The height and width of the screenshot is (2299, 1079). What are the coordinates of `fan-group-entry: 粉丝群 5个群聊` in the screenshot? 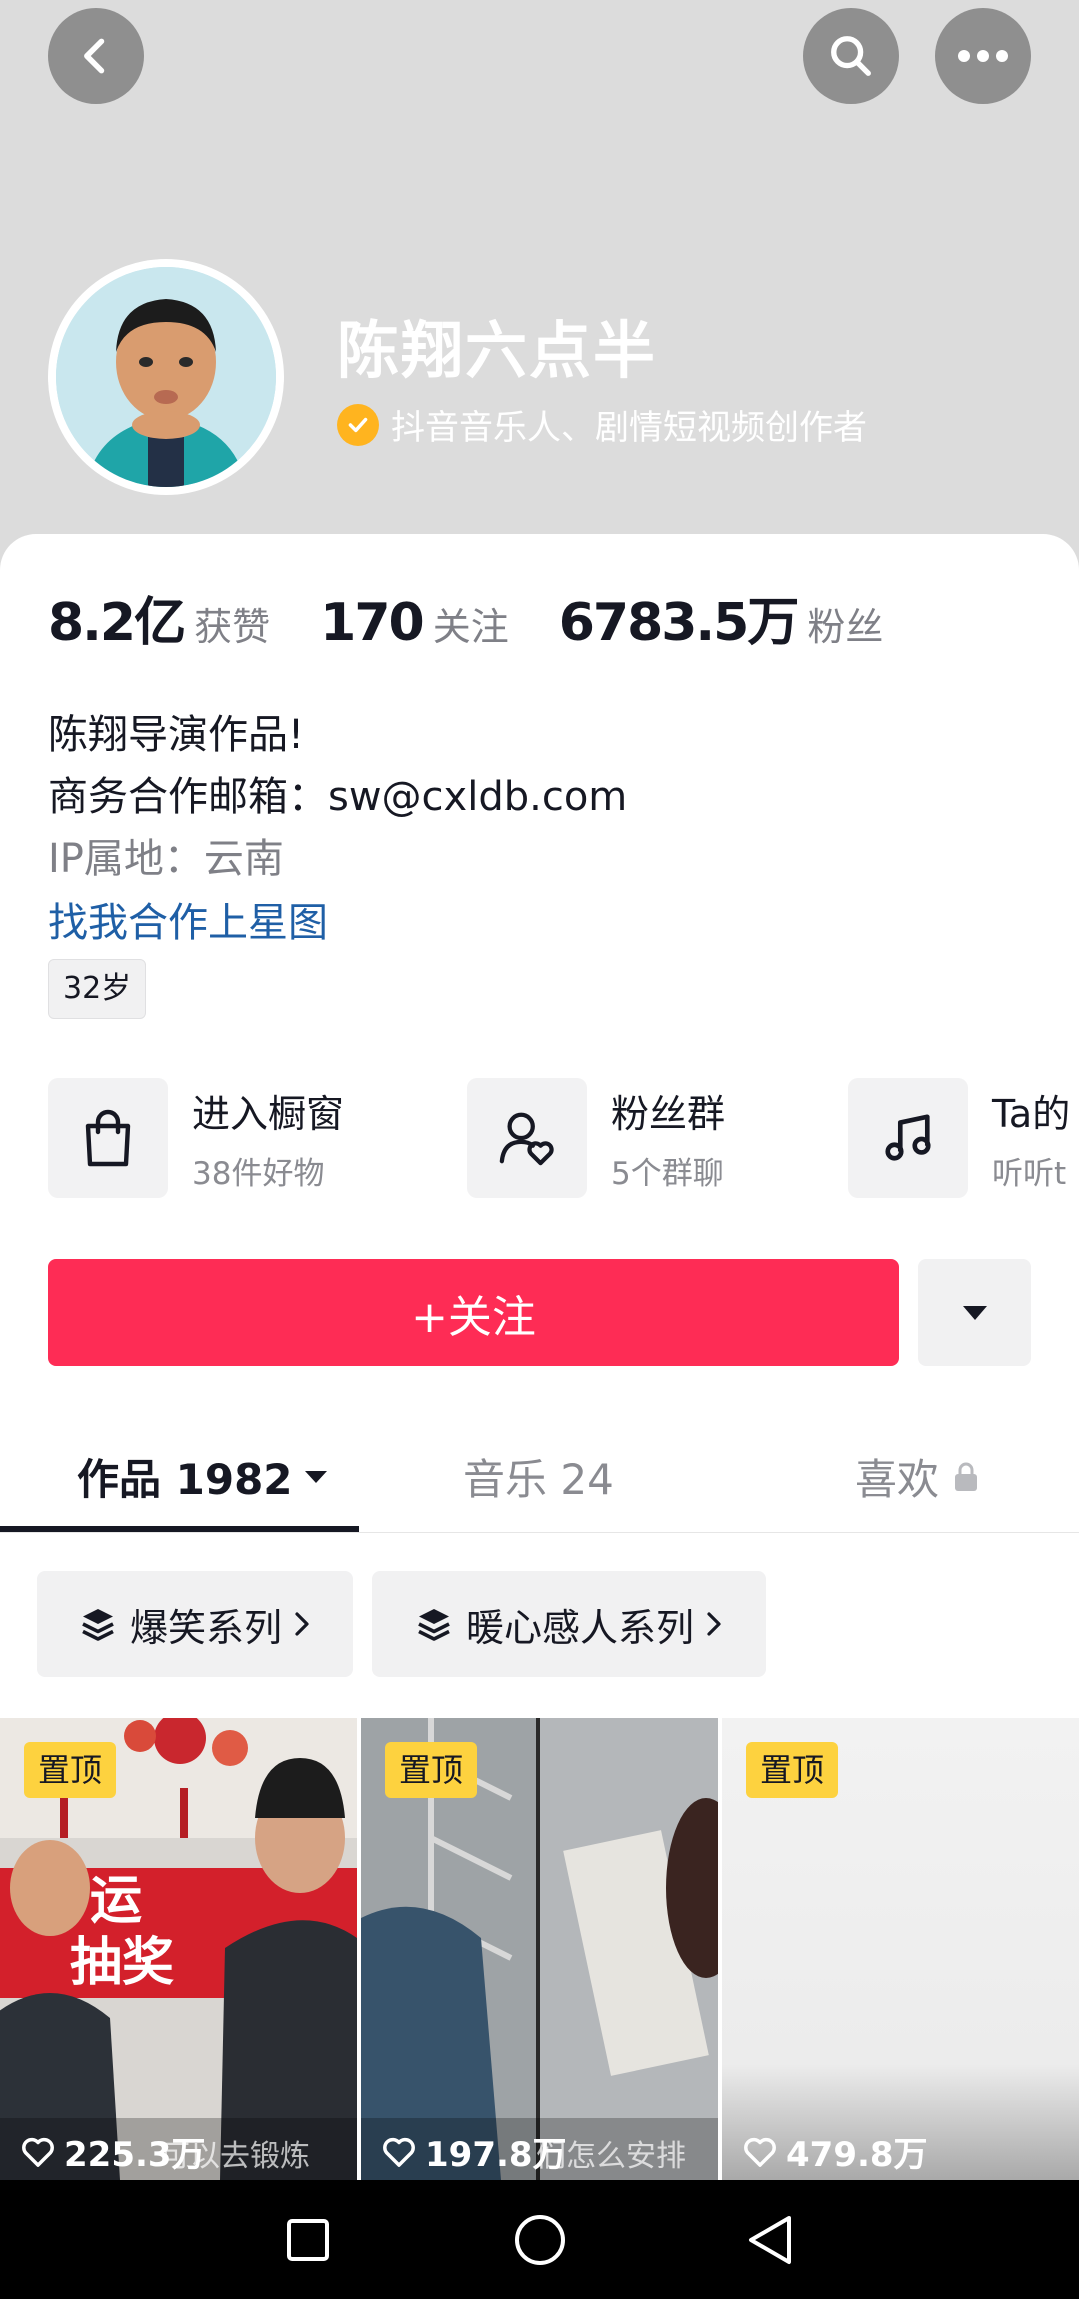 It's located at (596, 1138).